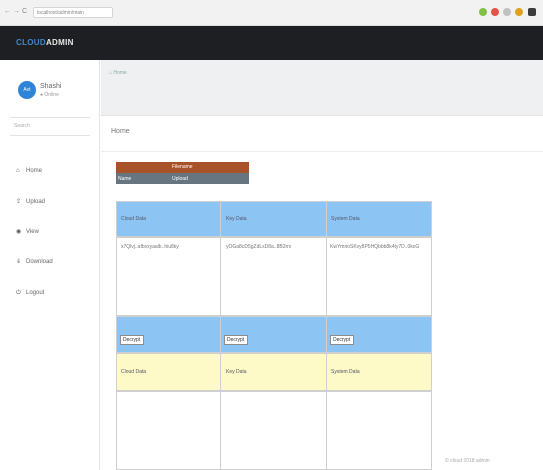  Describe the element at coordinates (32, 232) in the screenshot. I see `sidebar-item-label: View` at that location.